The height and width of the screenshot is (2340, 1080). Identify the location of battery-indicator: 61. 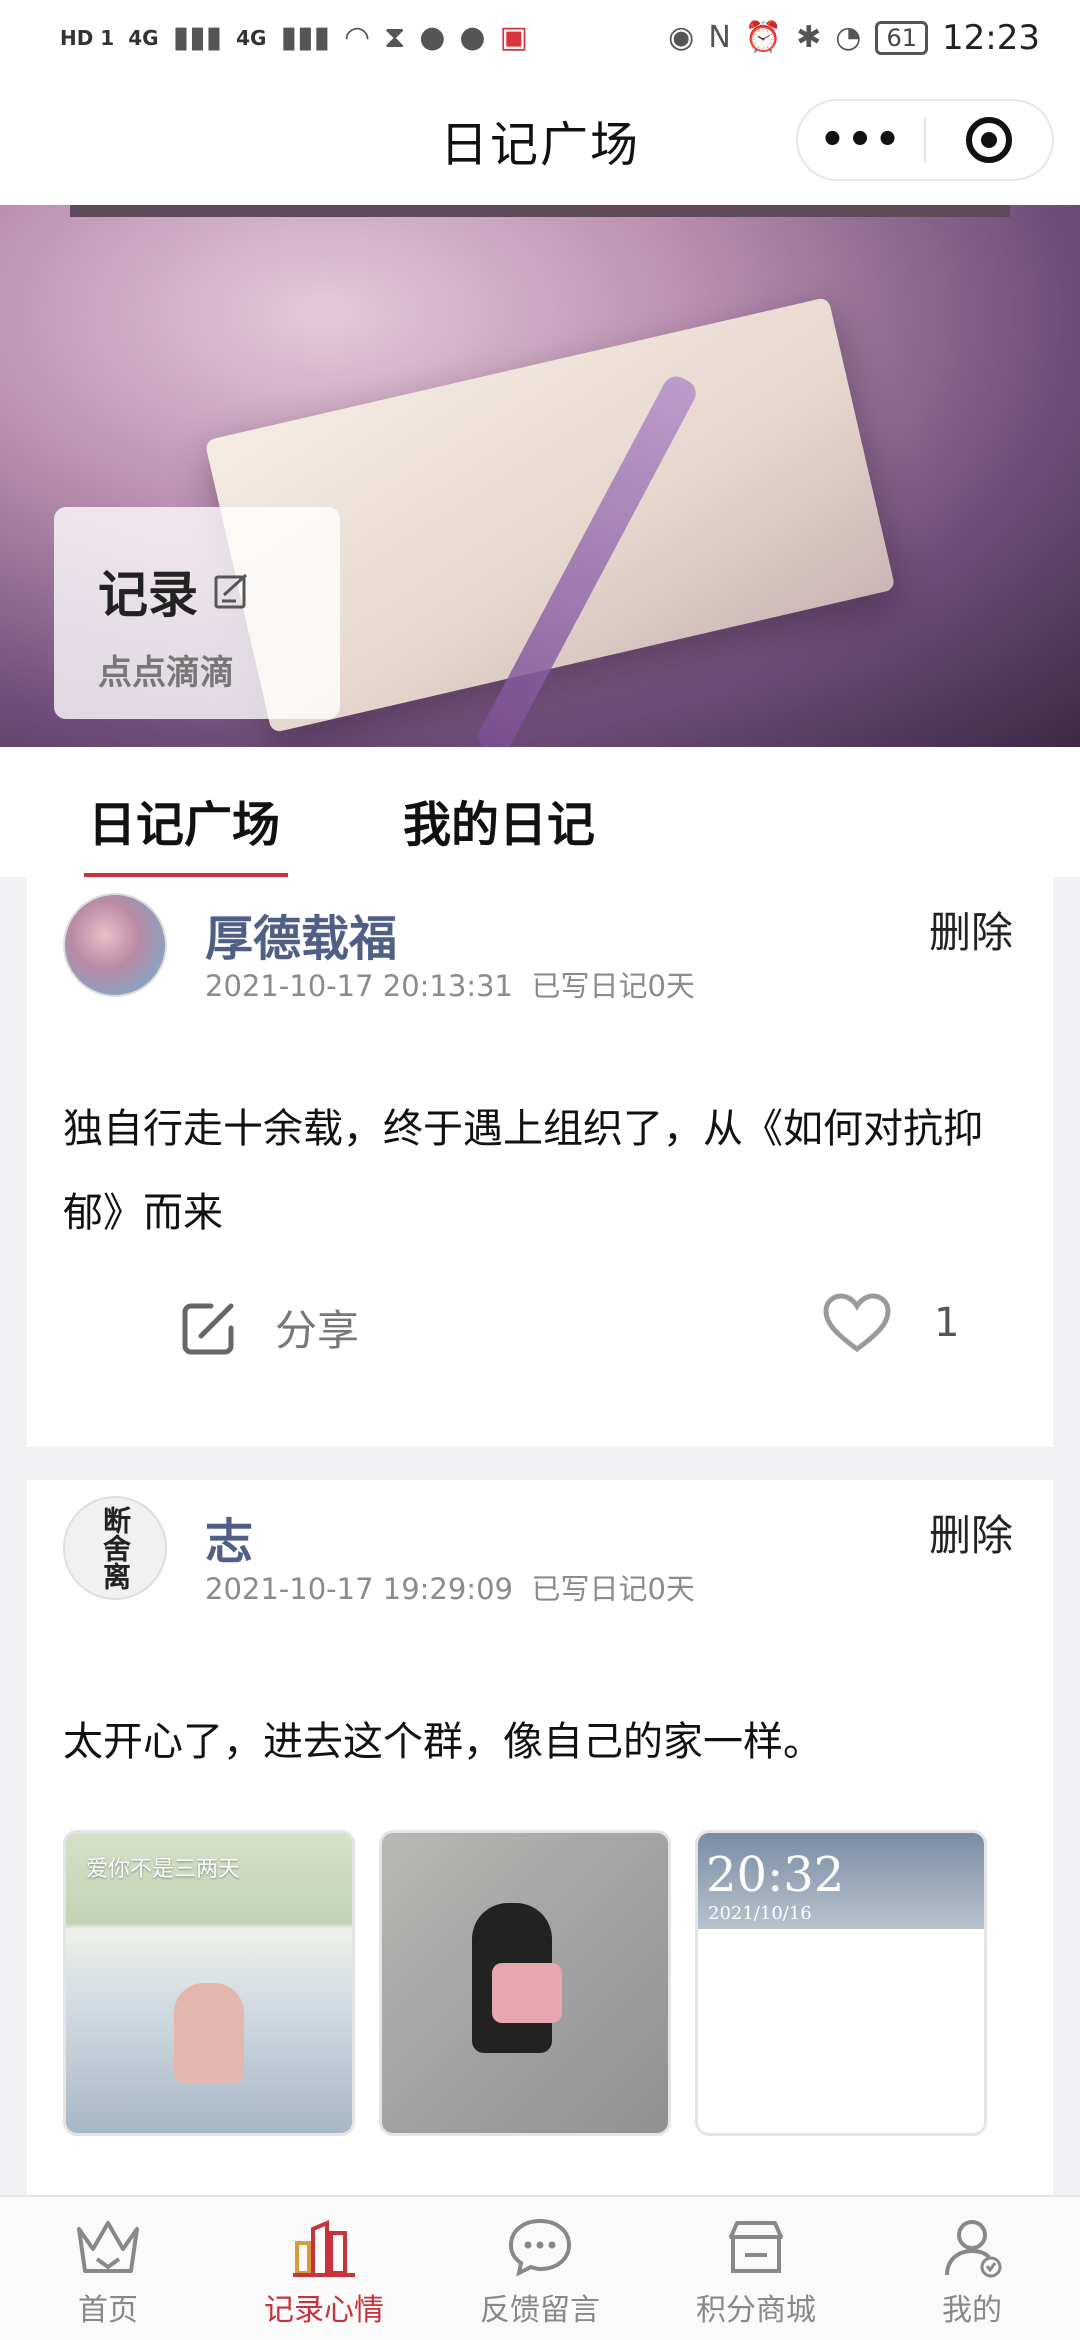
(902, 37).